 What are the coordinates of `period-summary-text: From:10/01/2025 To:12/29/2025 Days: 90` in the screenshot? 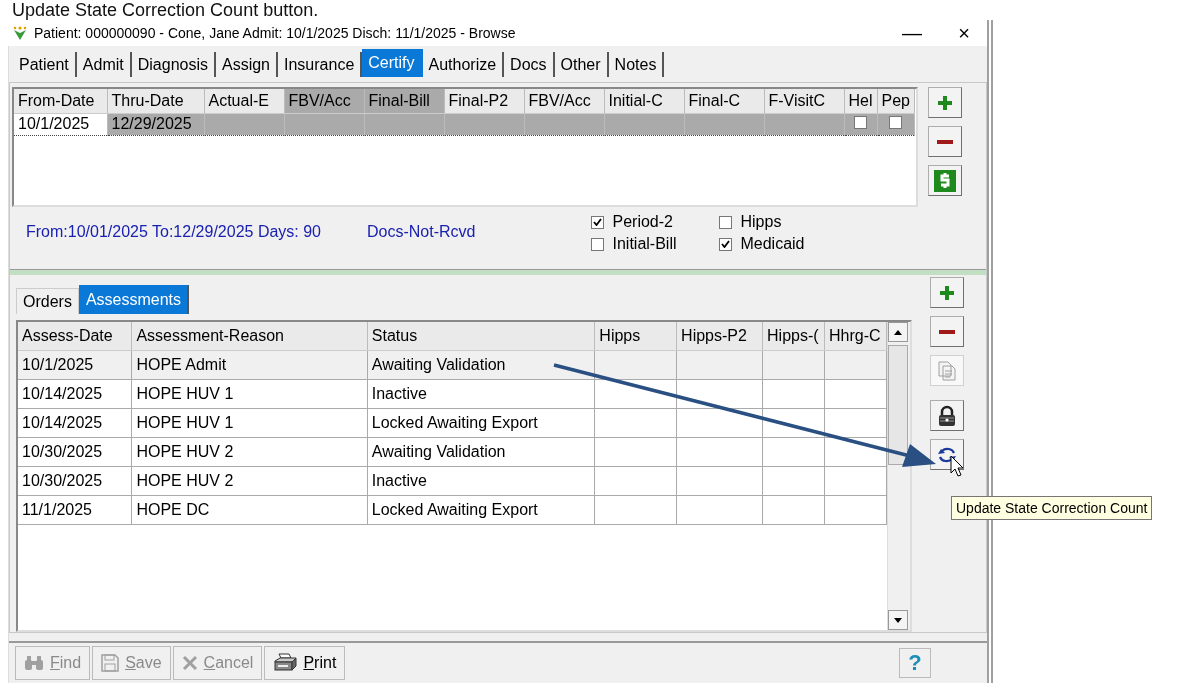 It's located at (173, 232).